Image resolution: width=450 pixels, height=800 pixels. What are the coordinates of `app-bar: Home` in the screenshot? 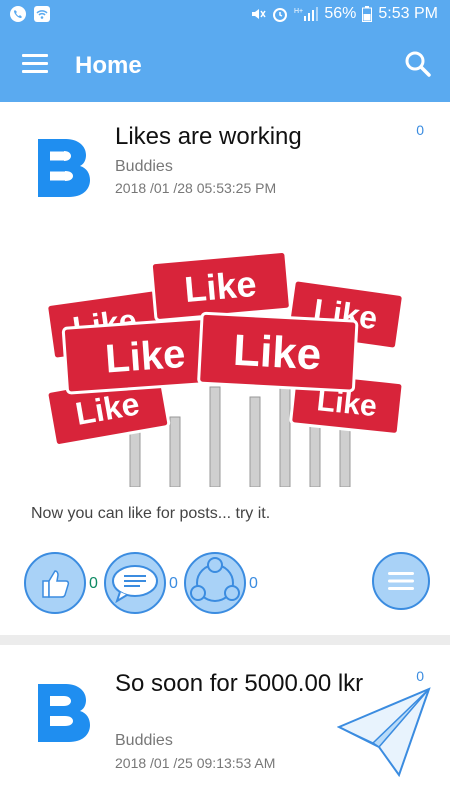 It's located at (225, 66).